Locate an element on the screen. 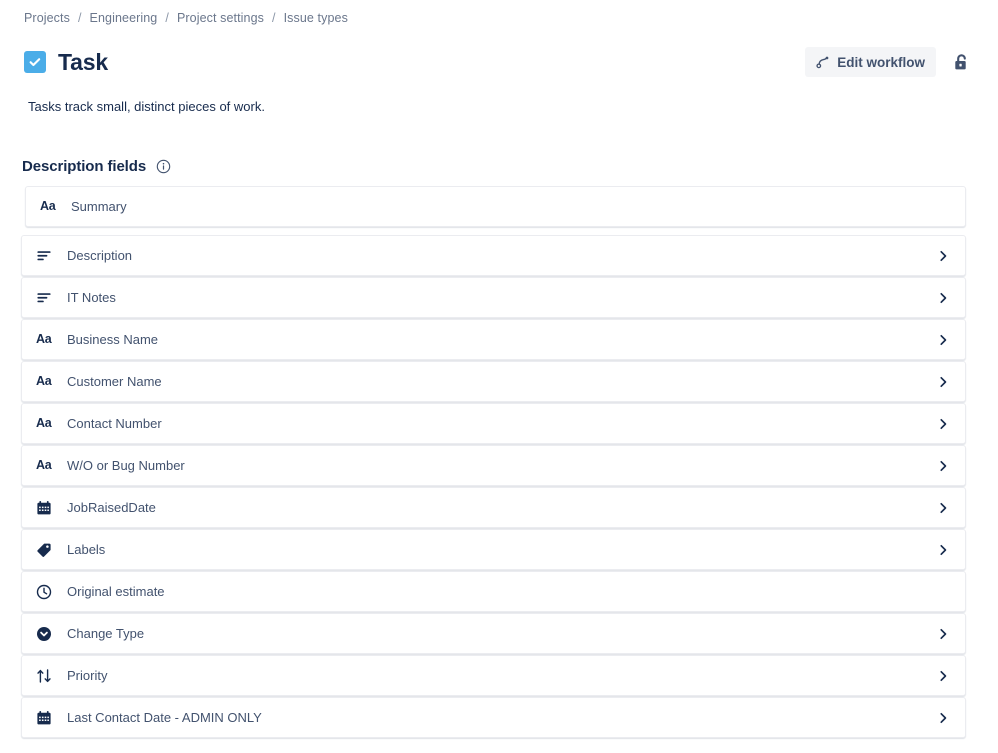 The height and width of the screenshot is (753, 998). edit-workflow-button: Edit workflow is located at coordinates (870, 62).